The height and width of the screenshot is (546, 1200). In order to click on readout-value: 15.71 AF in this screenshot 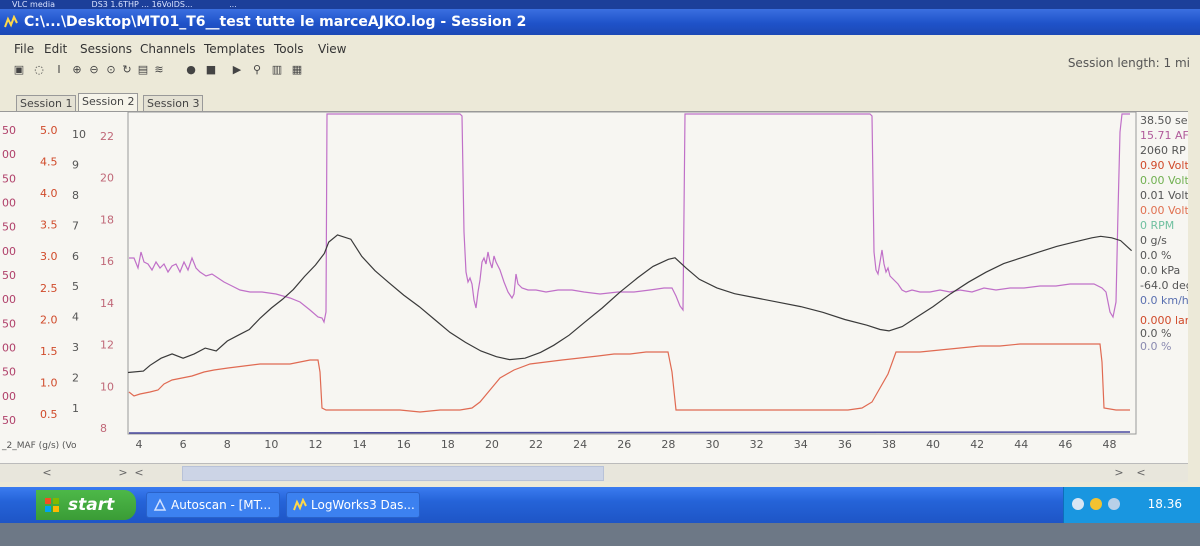, I will do `click(1164, 135)`.